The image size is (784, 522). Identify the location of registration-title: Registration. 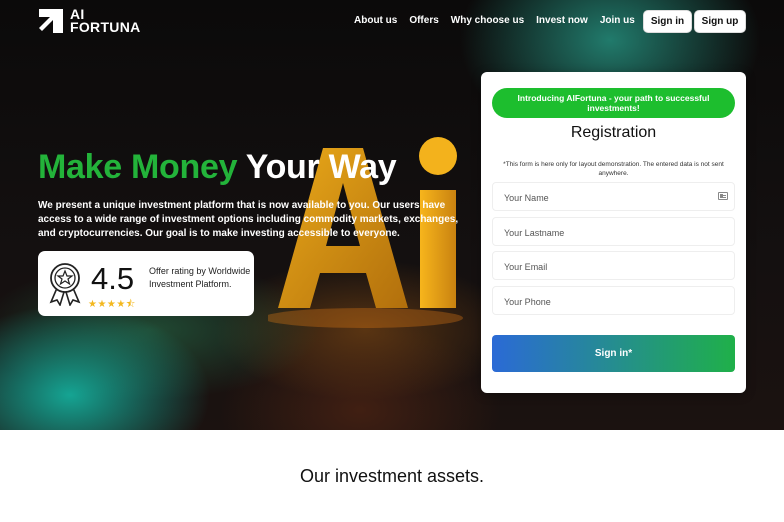
(613, 132).